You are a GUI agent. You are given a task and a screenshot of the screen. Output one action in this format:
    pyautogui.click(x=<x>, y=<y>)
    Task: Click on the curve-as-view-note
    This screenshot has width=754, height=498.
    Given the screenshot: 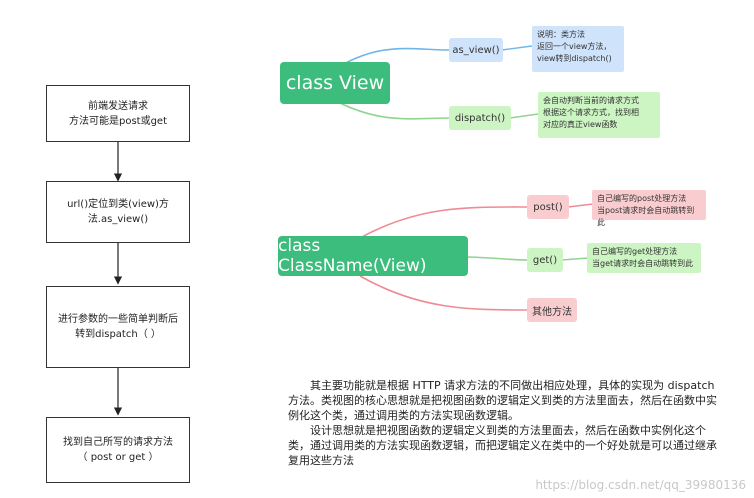 What is the action you would take?
    pyautogui.click(x=517, y=48)
    